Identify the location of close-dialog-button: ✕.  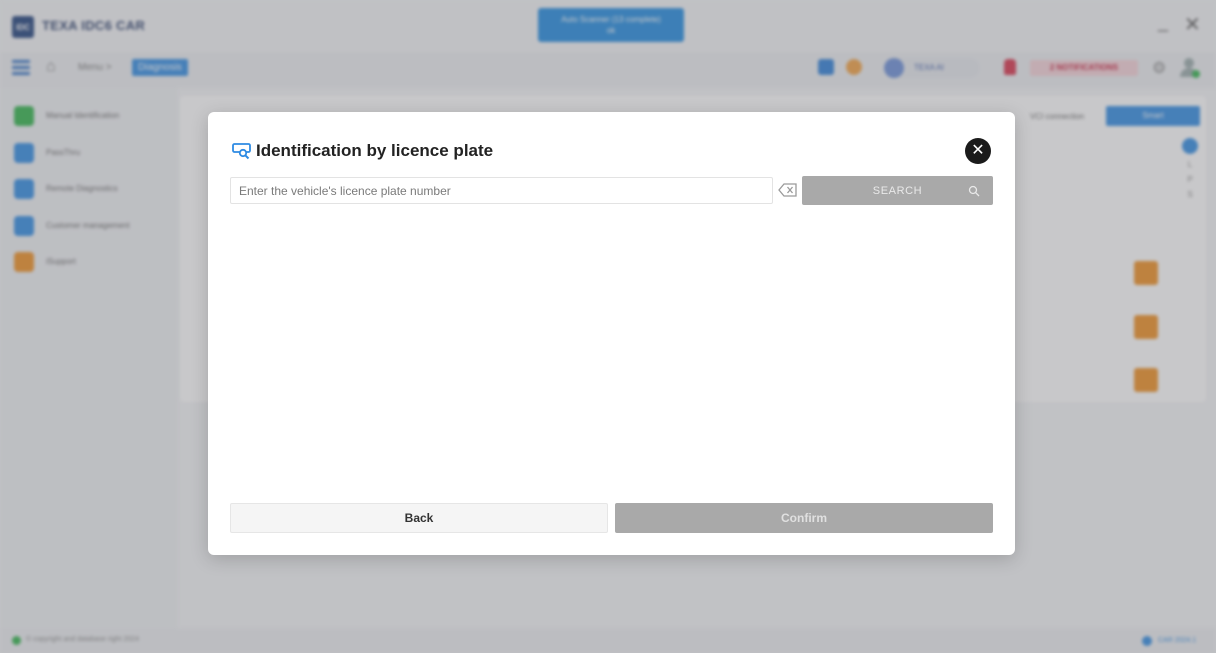
(978, 151).